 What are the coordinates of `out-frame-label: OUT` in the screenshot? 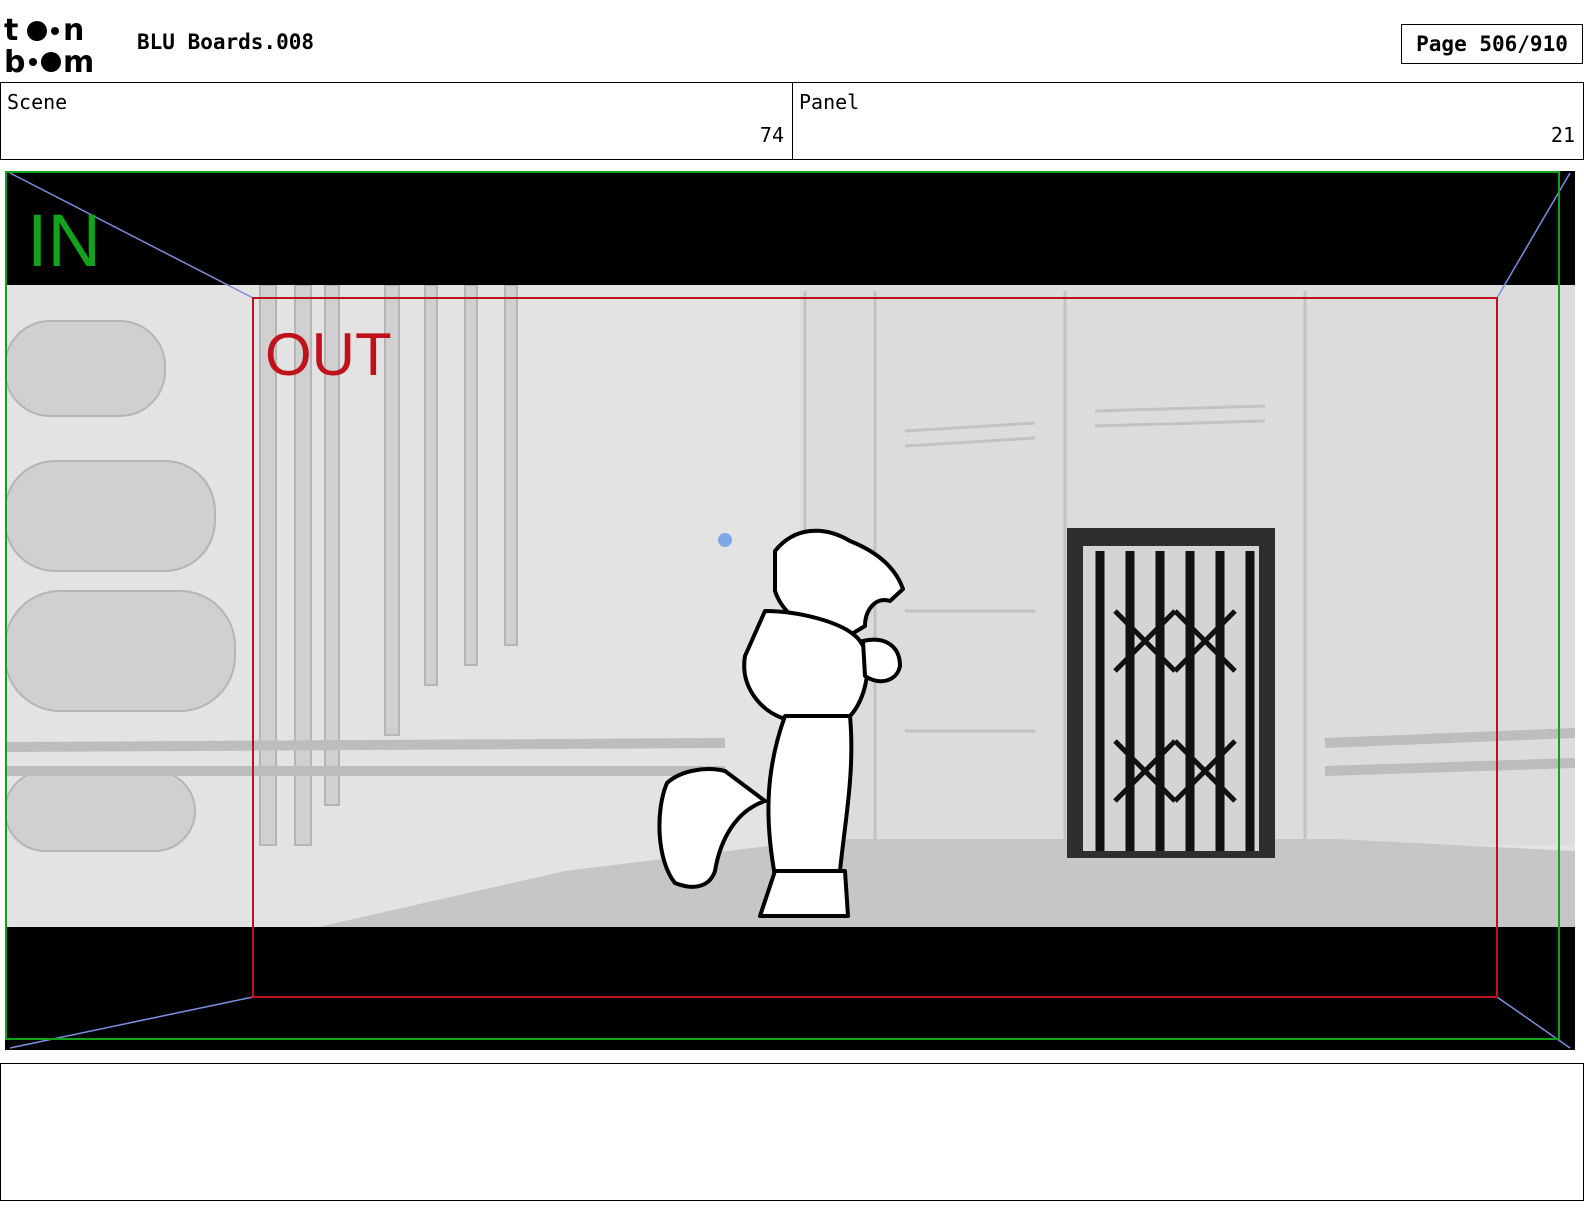 It's located at (328, 354).